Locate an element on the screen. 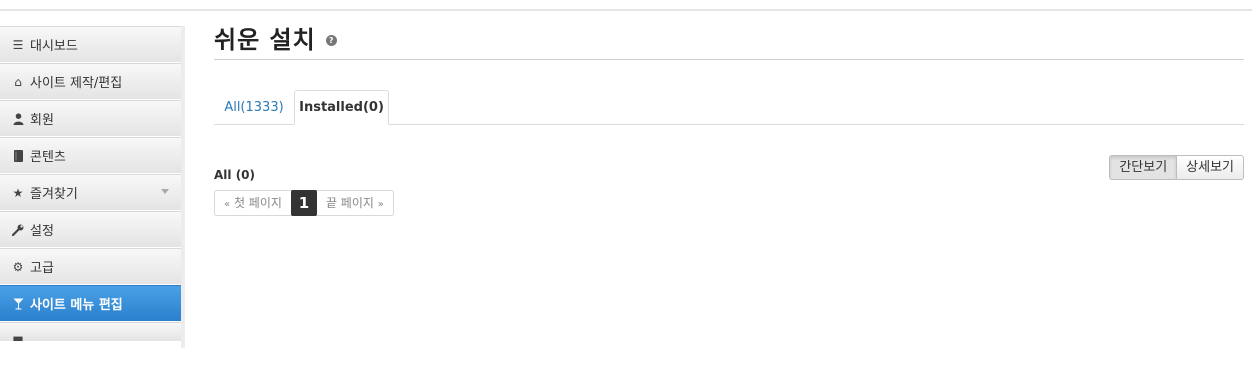  double-right-arrow-icon: » is located at coordinates (380, 204).